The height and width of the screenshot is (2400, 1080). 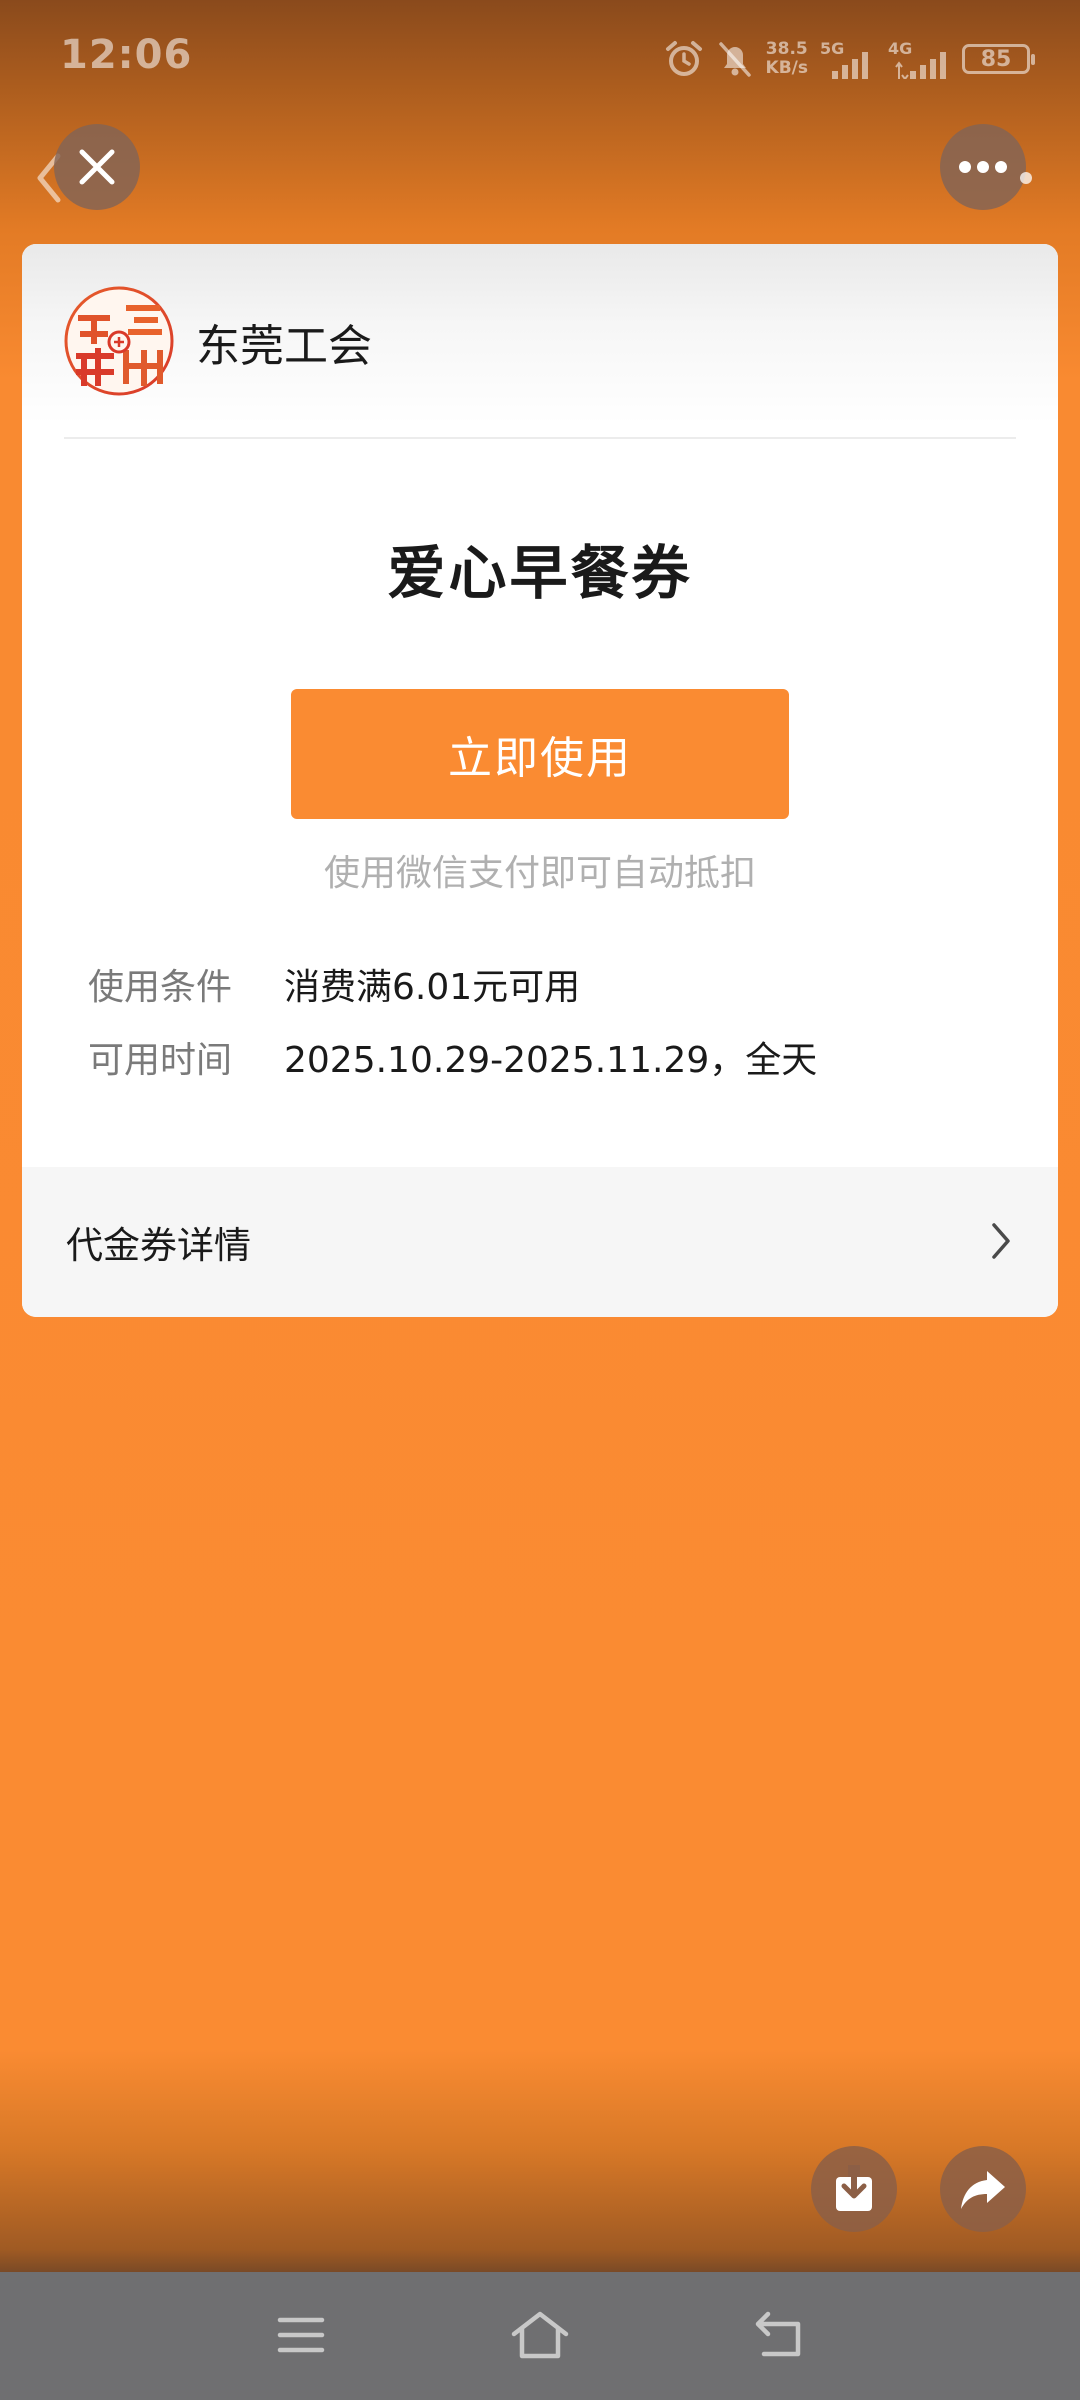 I want to click on battery-indicator: 85, so click(x=998, y=59).